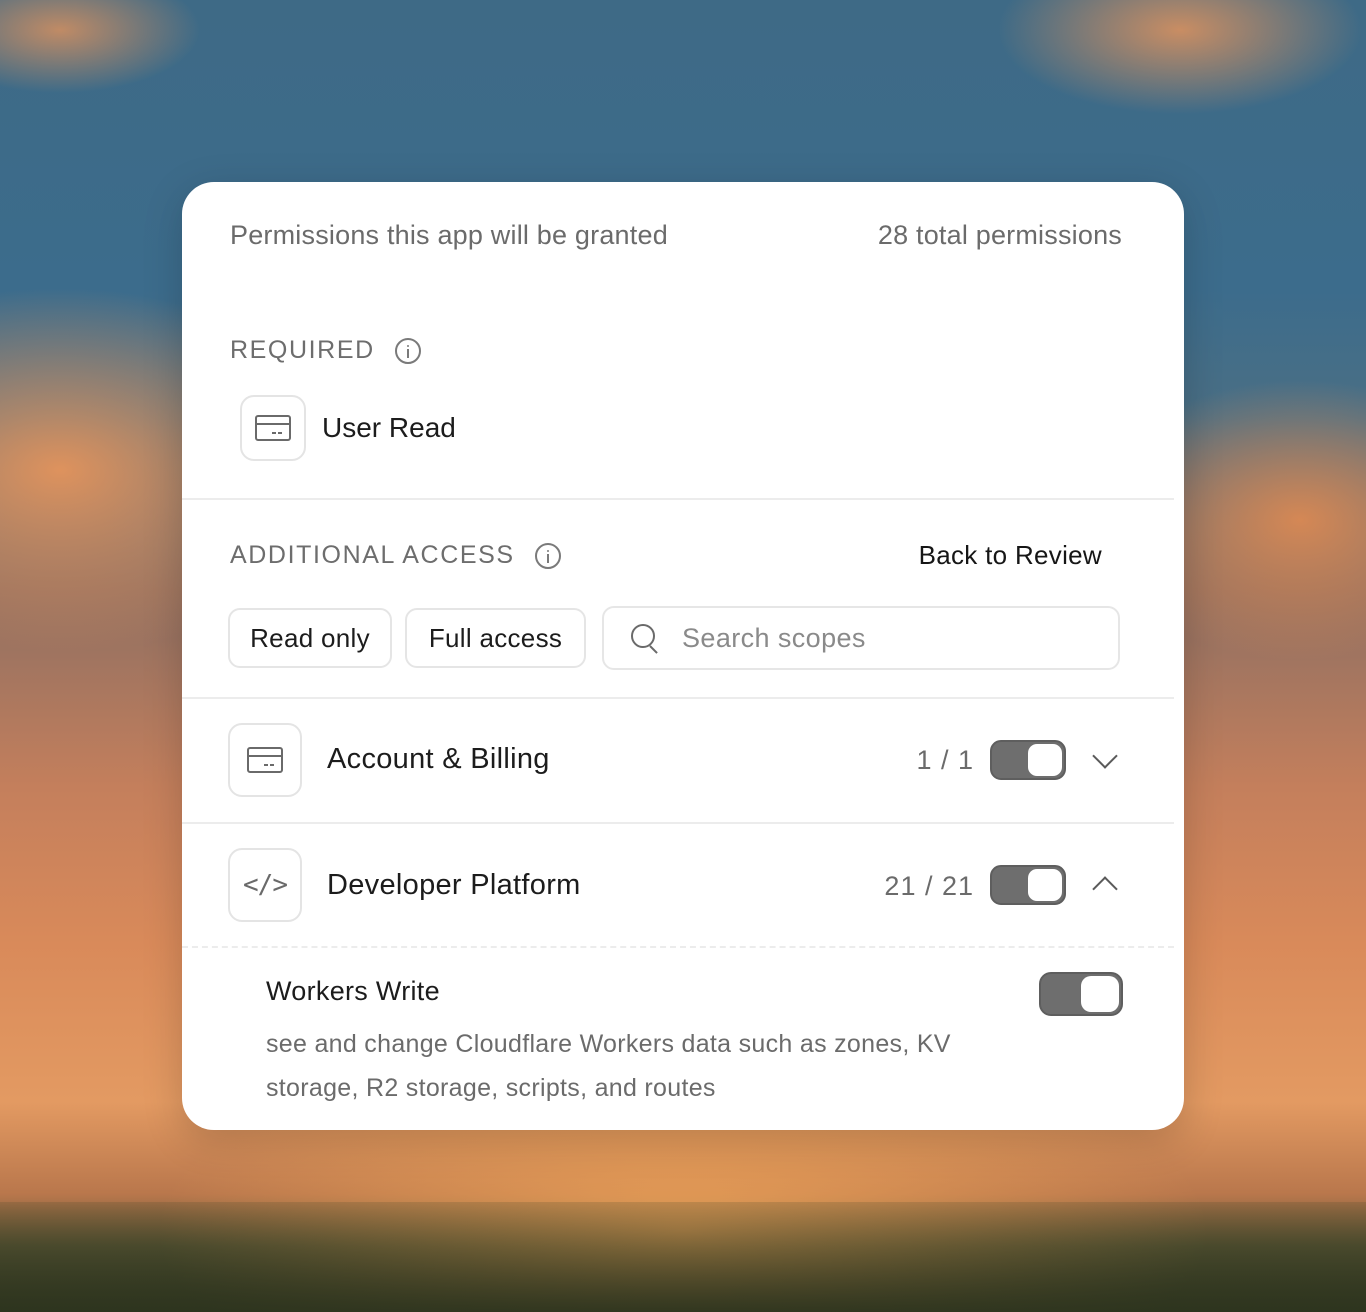  Describe the element at coordinates (999, 235) in the screenshot. I see `total-permissions: 28 total permissions` at that location.